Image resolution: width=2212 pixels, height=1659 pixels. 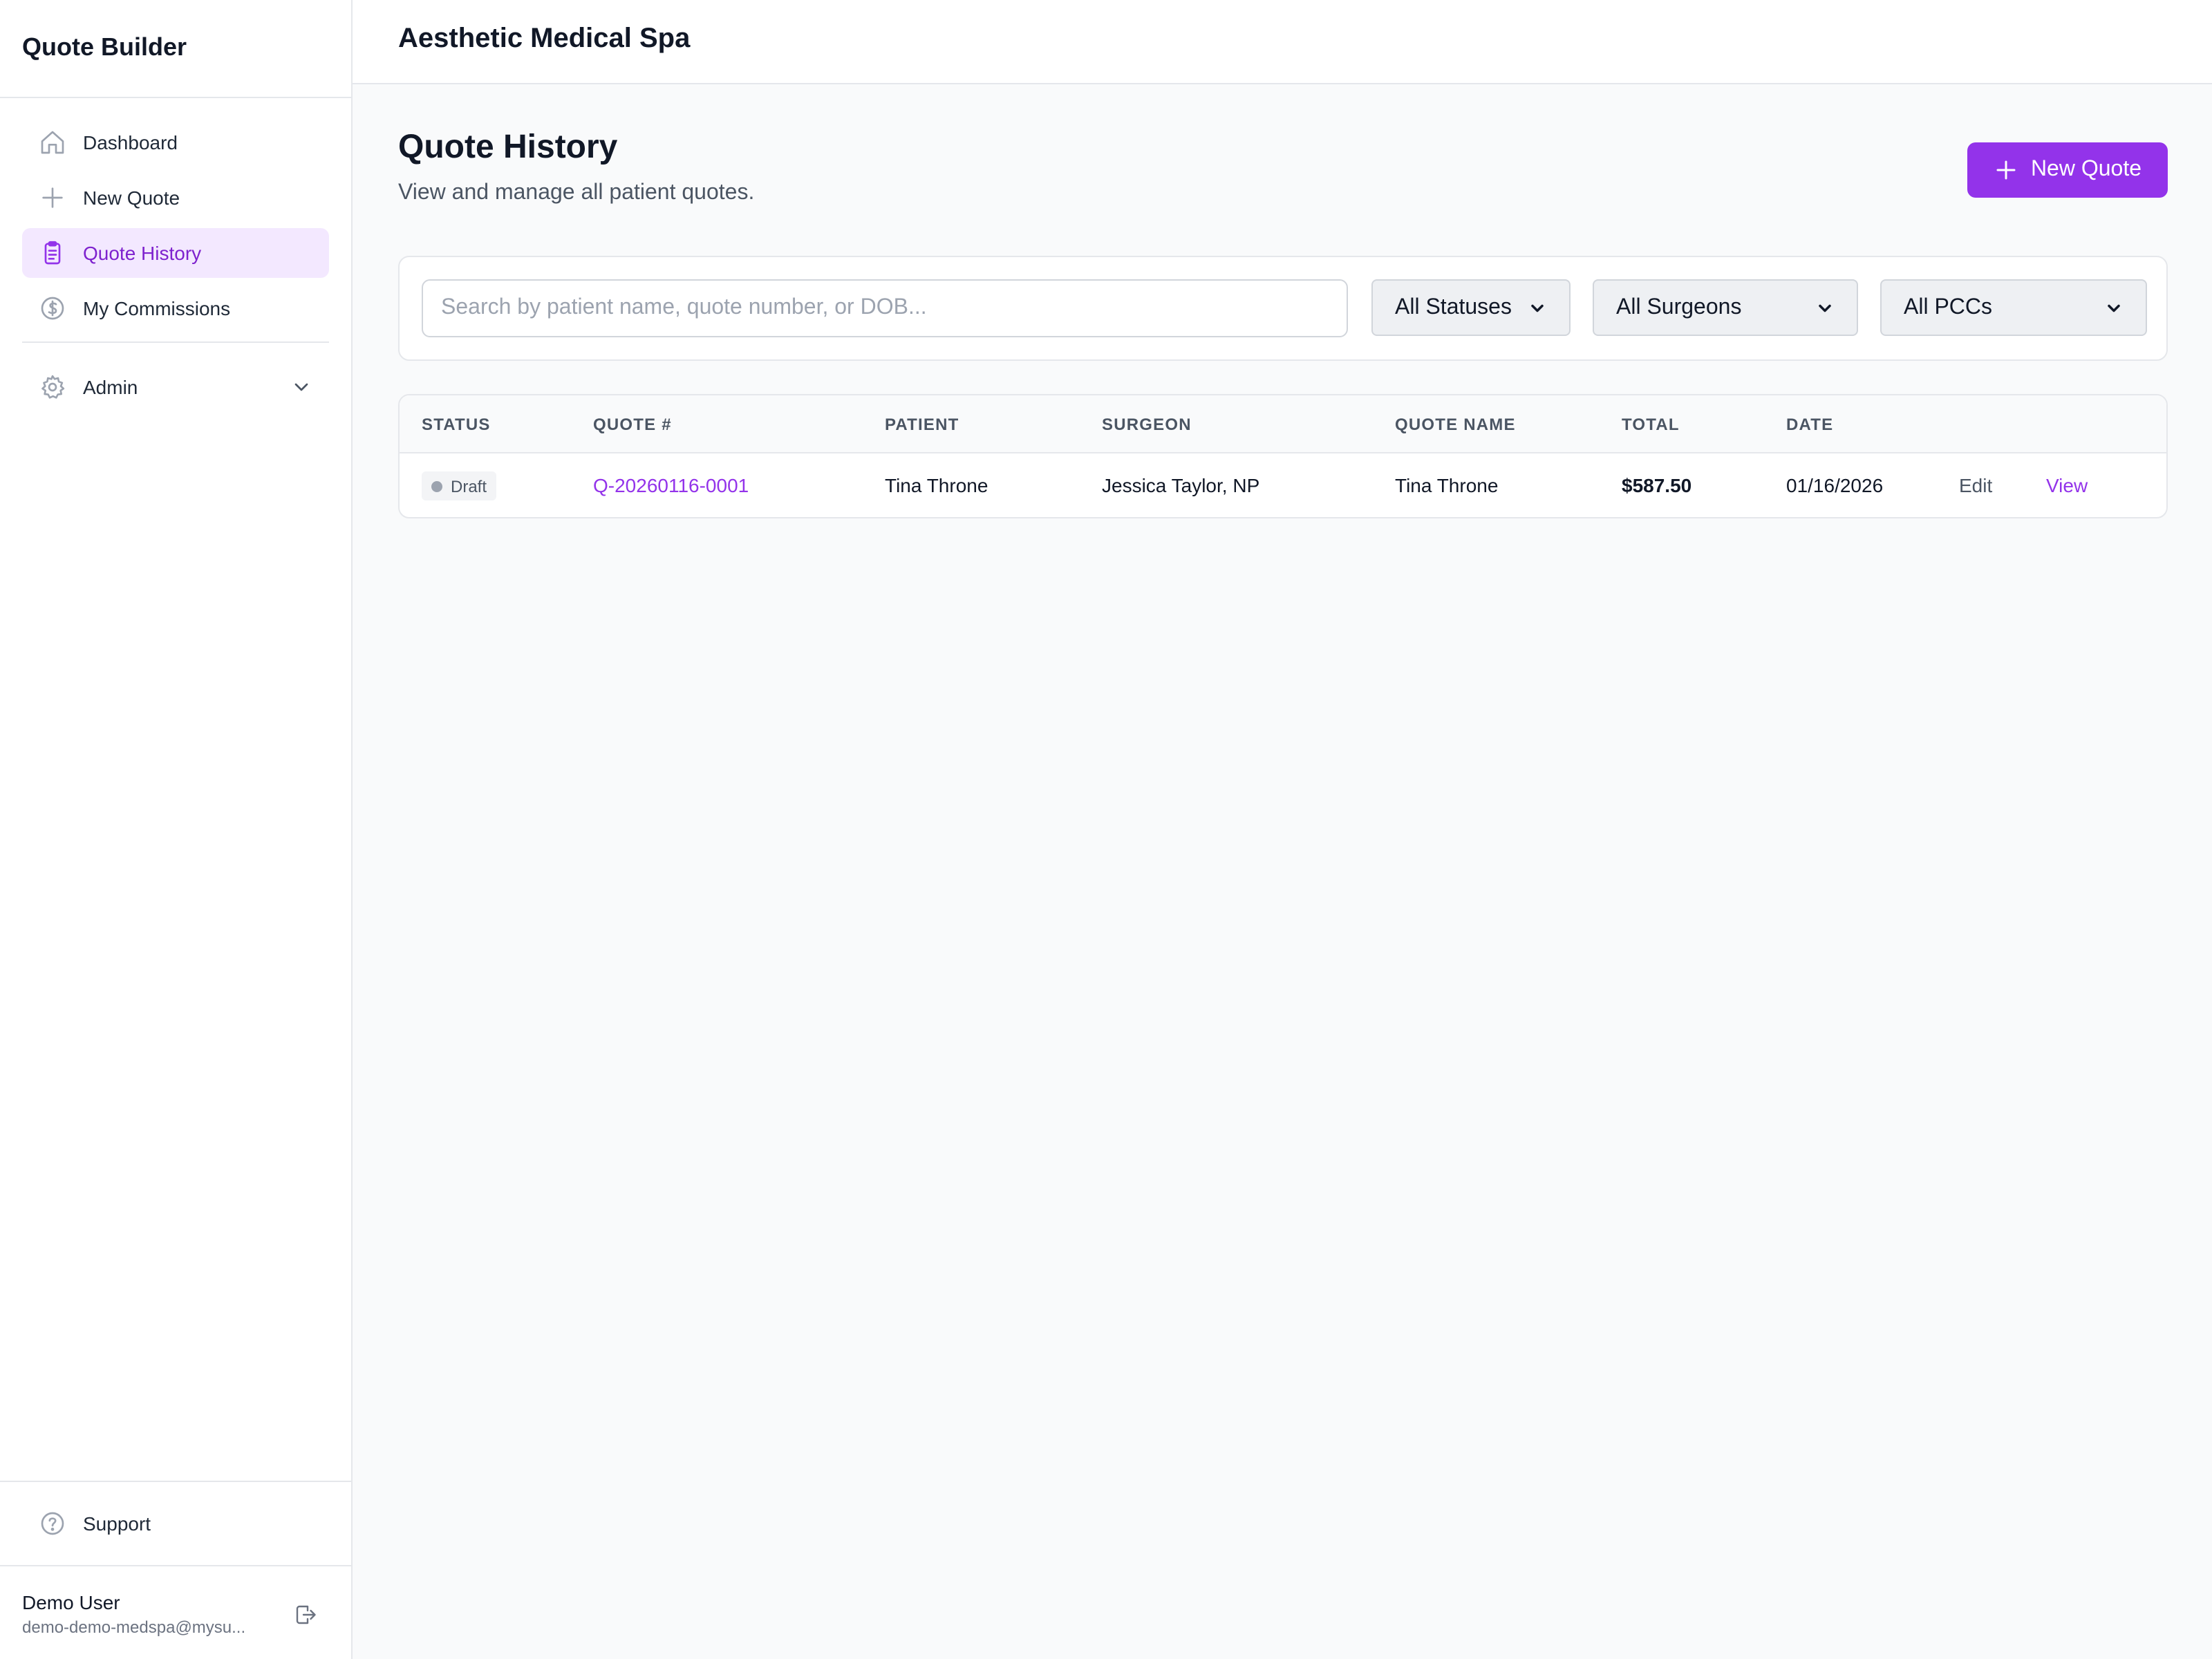 I want to click on column-header-patient: PATIENT, so click(x=922, y=425).